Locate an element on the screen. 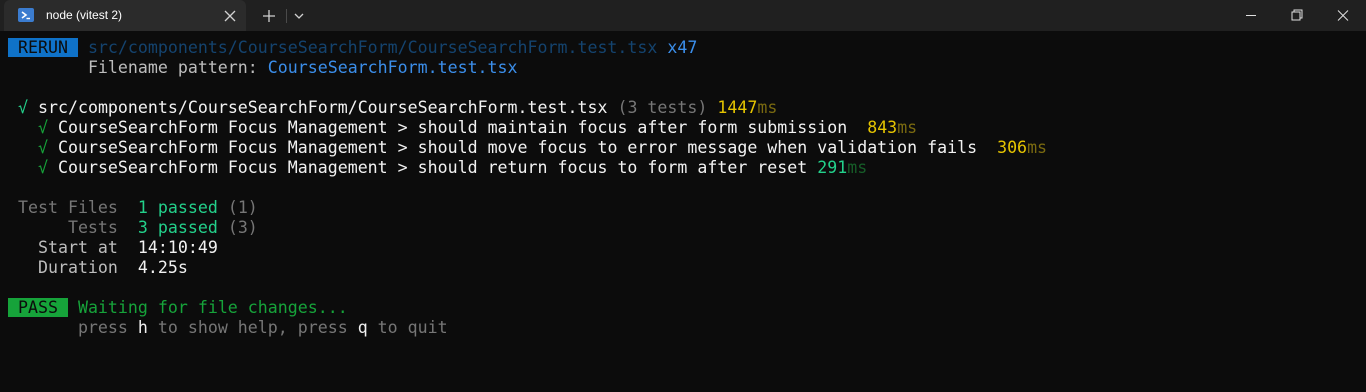 Image resolution: width=1366 pixels, height=392 pixels. summary-label: Tests is located at coordinates (92, 227).